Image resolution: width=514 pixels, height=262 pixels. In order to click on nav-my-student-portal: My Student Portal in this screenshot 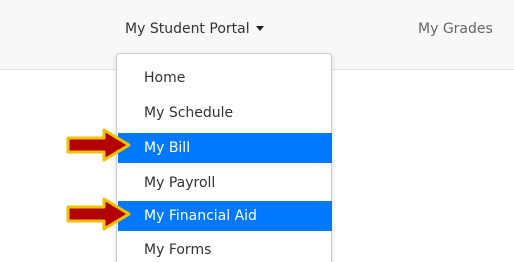, I will do `click(194, 29)`.